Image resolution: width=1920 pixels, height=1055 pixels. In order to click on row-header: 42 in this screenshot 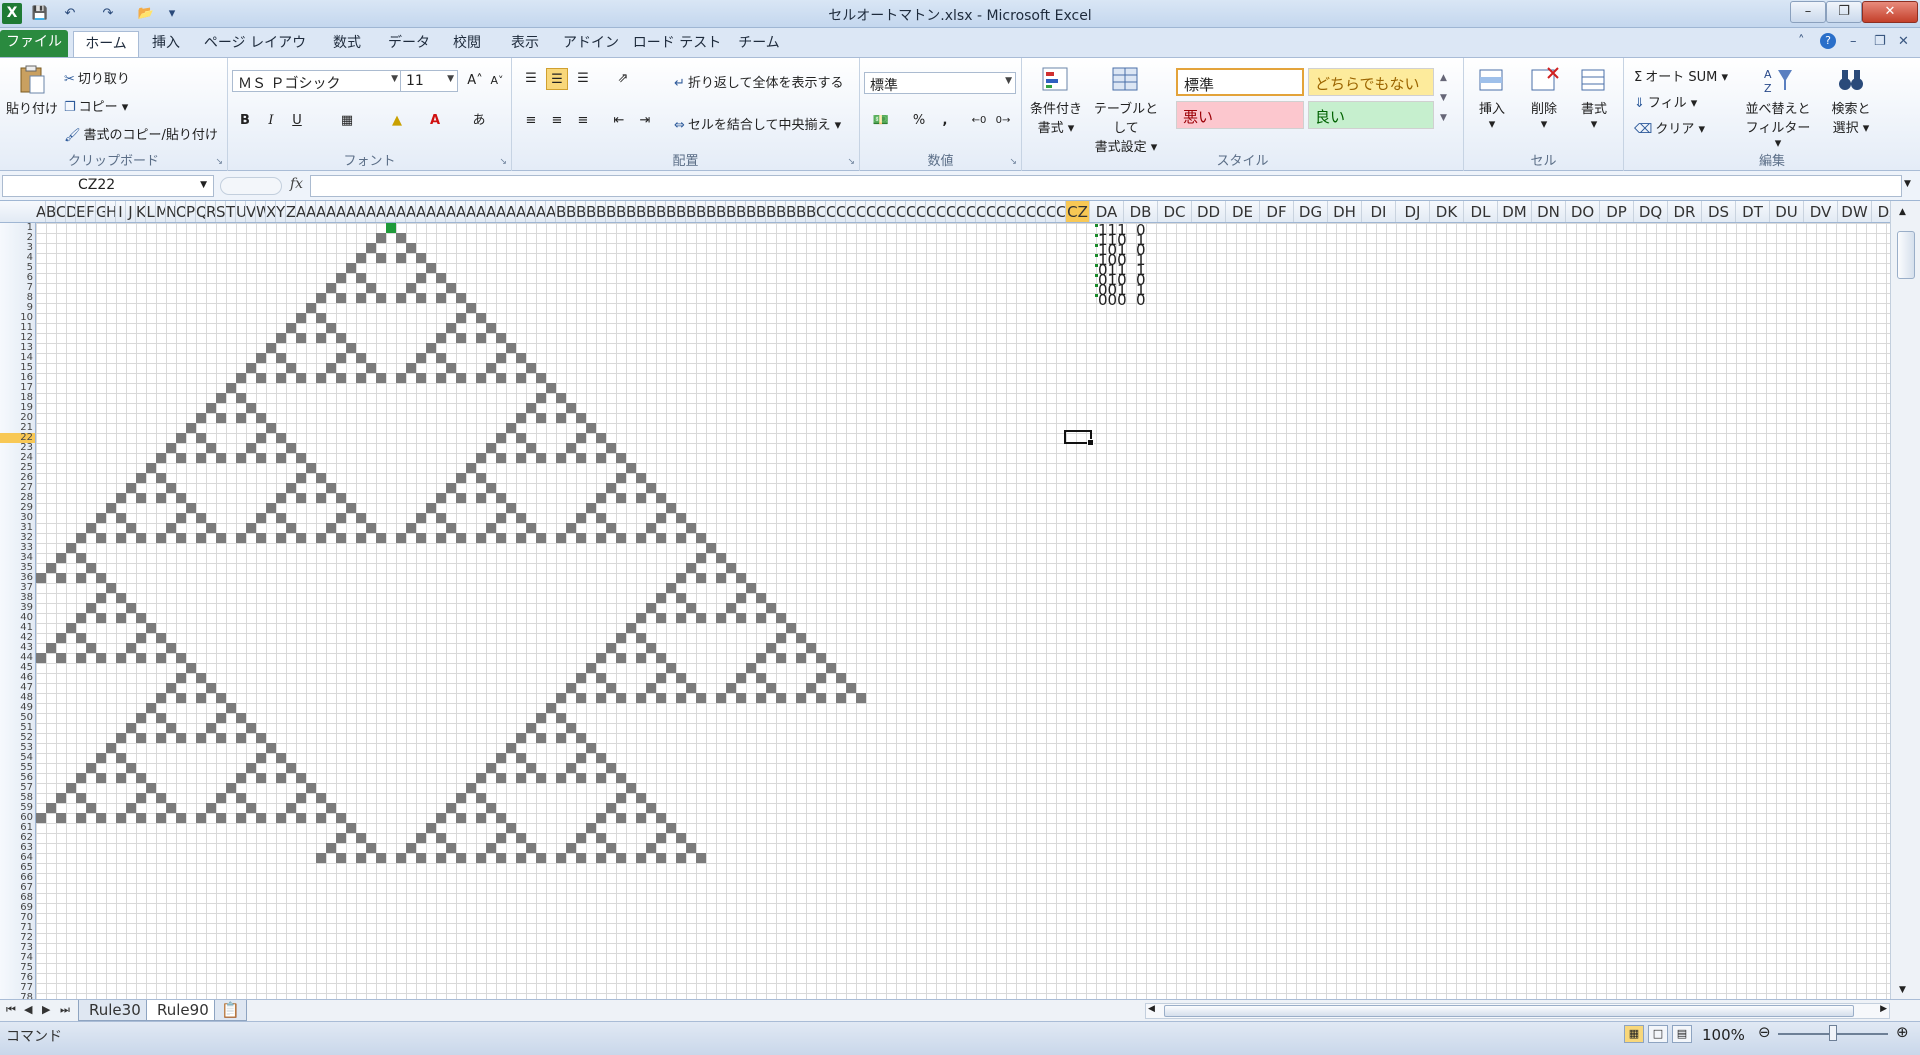, I will do `click(17, 638)`.